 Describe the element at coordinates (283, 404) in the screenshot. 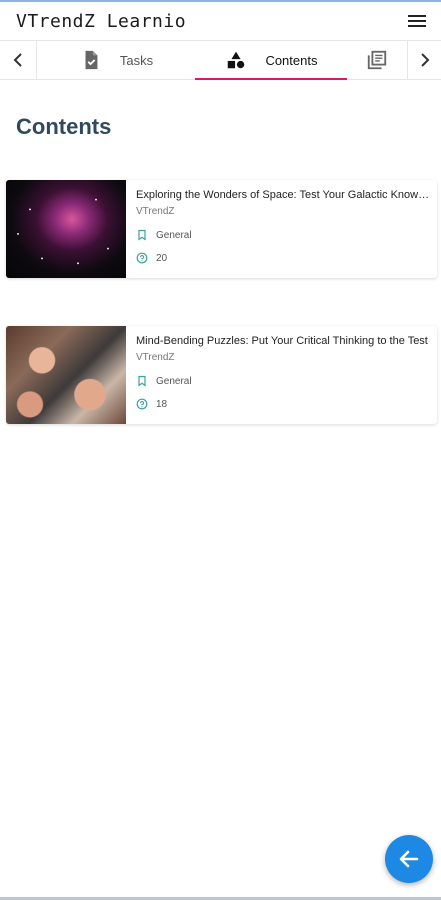

I see `card-count: 18` at that location.